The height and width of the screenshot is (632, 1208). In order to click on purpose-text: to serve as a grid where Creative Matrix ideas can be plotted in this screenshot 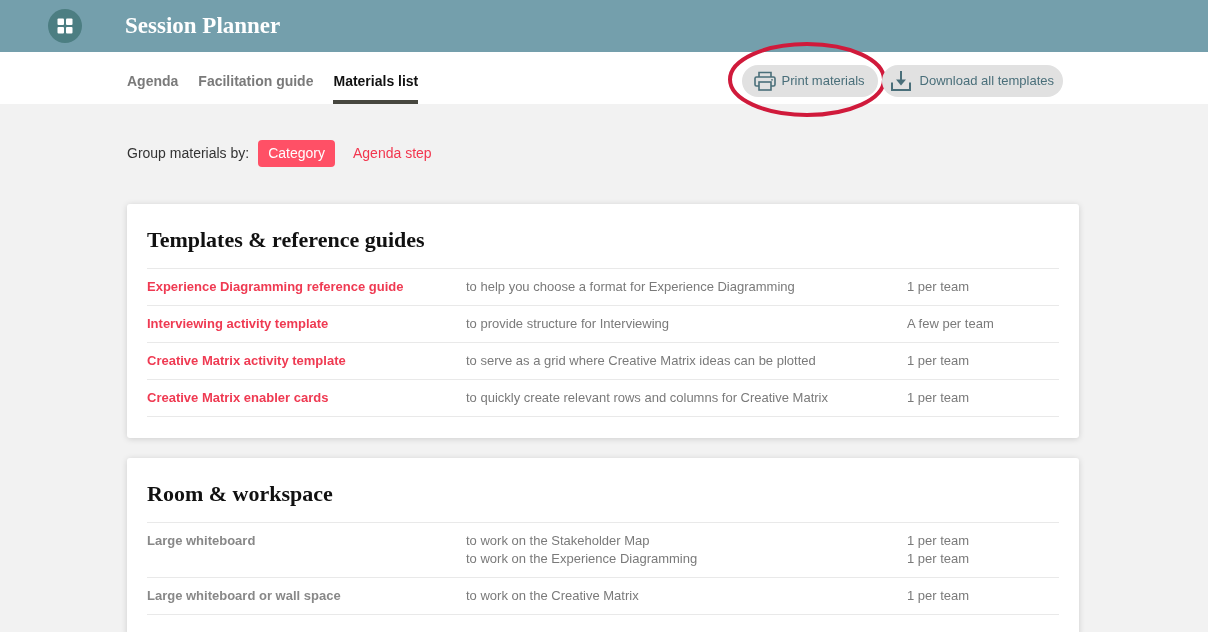, I will do `click(641, 360)`.